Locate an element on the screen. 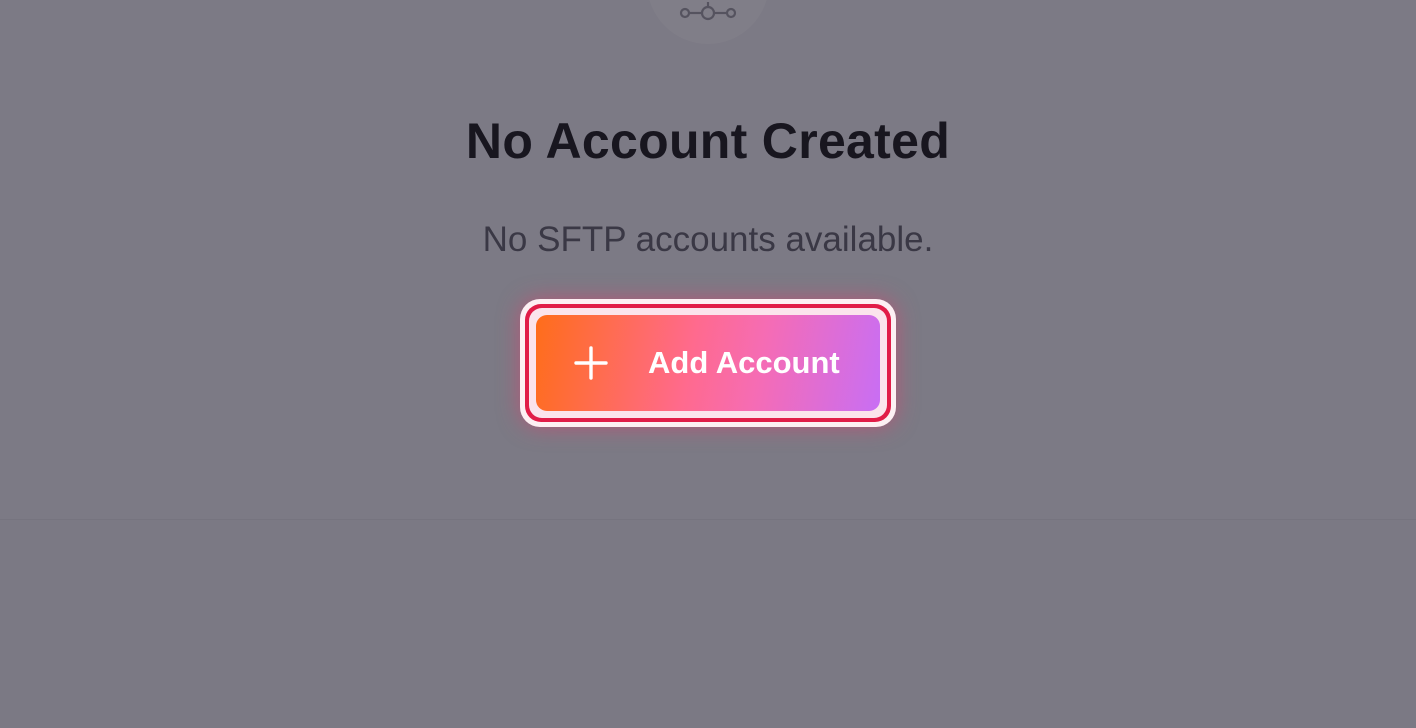 This screenshot has width=1416, height=728. network-icon is located at coordinates (708, 11).